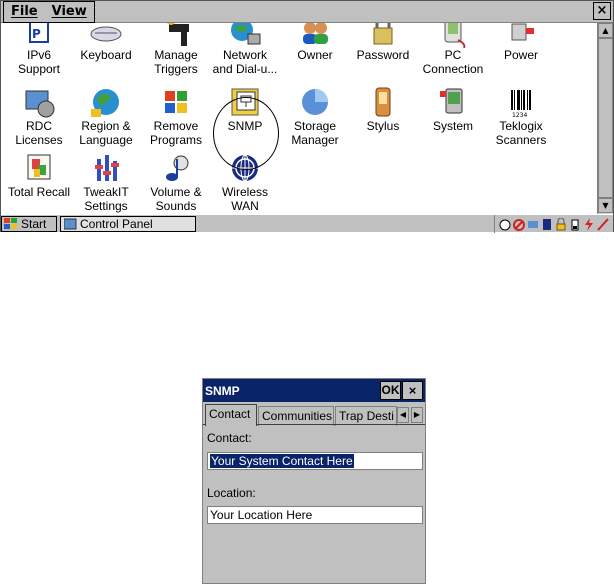  I want to click on cp-label: Manager, so click(315, 140).